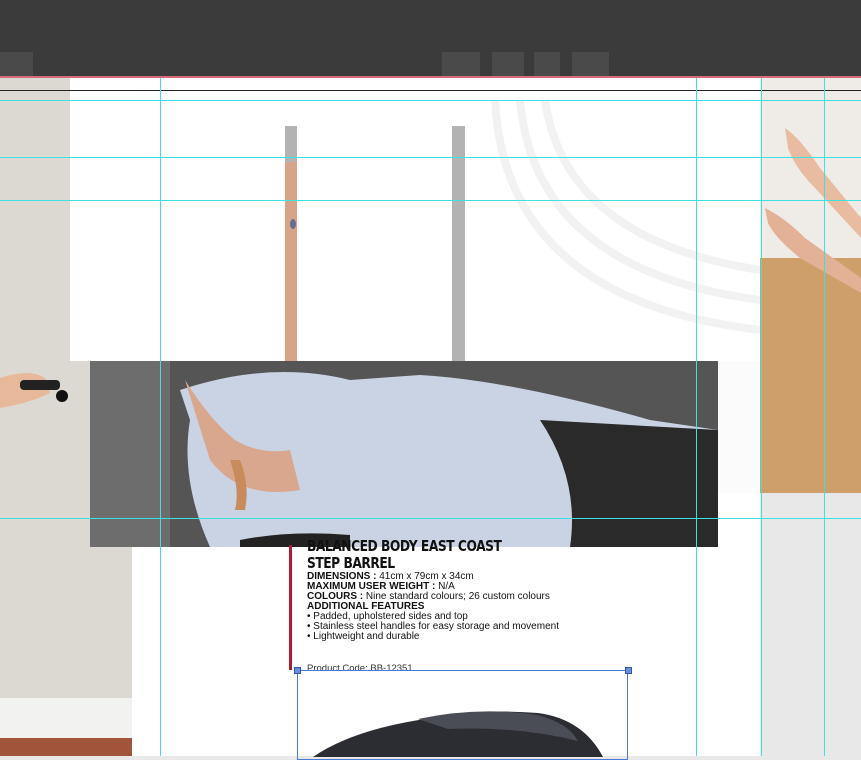  Describe the element at coordinates (415, 89) in the screenshot. I see `image-frame-top` at that location.